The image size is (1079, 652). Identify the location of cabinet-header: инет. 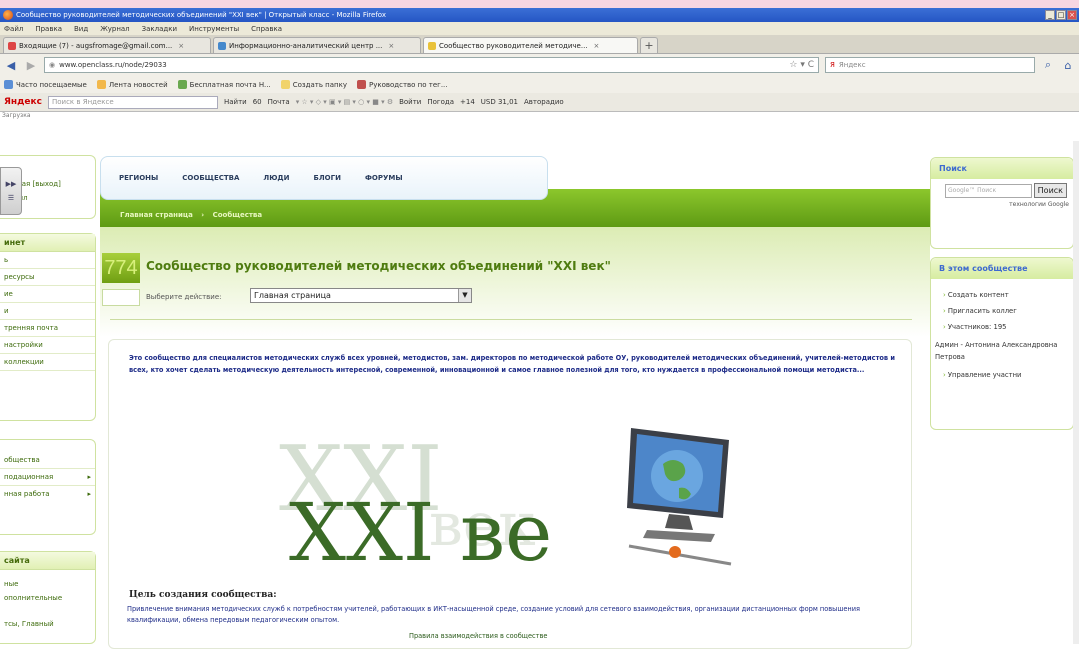
(47, 243).